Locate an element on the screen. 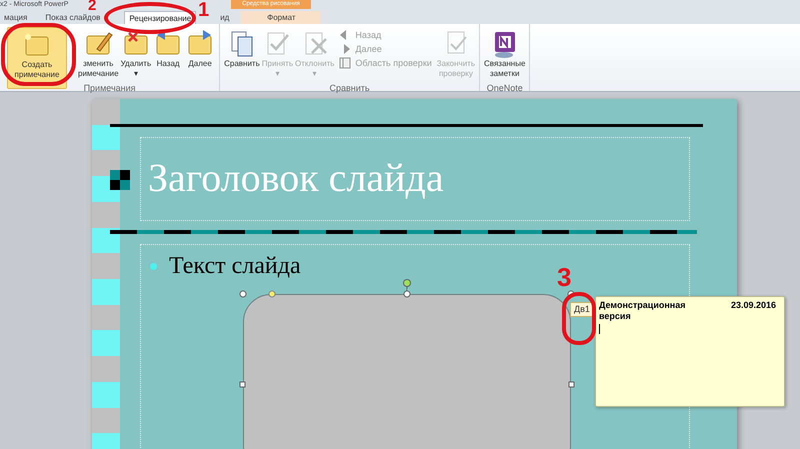 The image size is (800, 449). ribbon-tab: Рецензирование is located at coordinates (160, 17).